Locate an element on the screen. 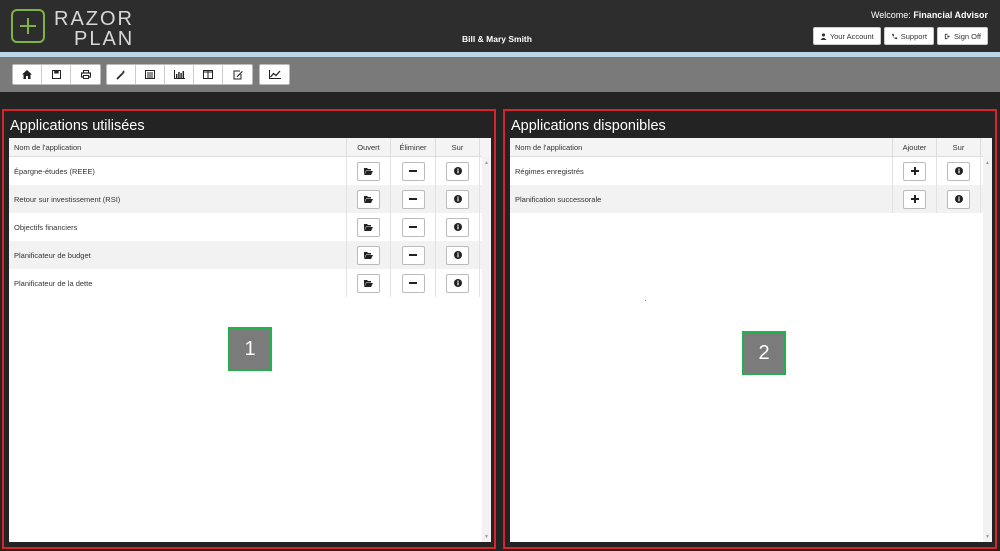  col-add: Ajouter is located at coordinates (915, 147).